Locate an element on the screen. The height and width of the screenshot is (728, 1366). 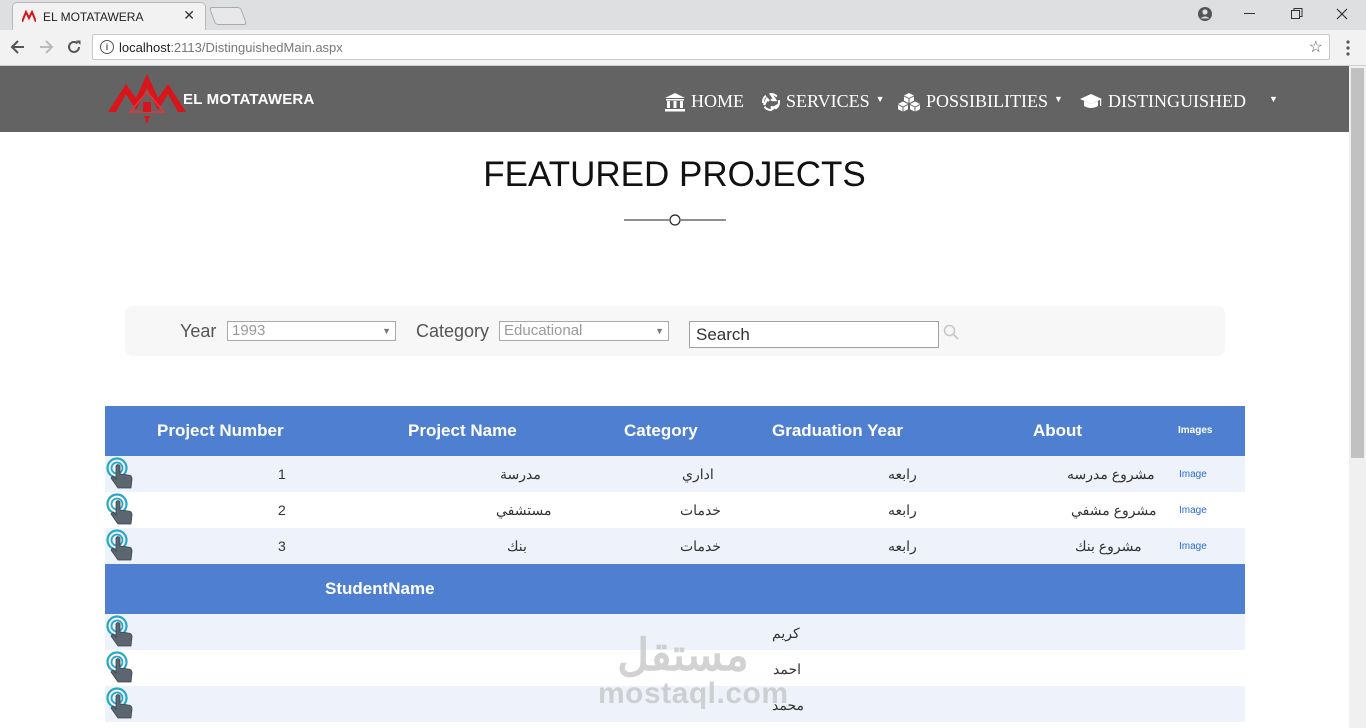
cell-about: مشروع بنك is located at coordinates (1108, 546).